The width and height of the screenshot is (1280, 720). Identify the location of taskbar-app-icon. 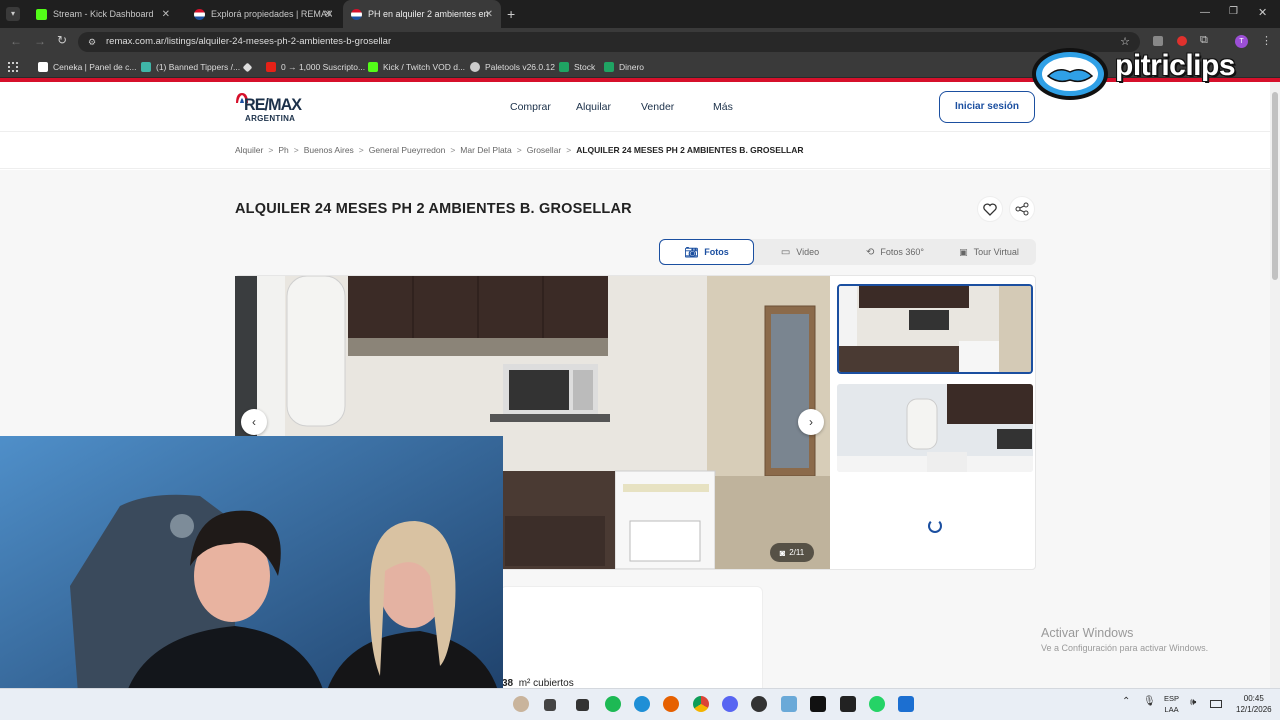
(521, 704).